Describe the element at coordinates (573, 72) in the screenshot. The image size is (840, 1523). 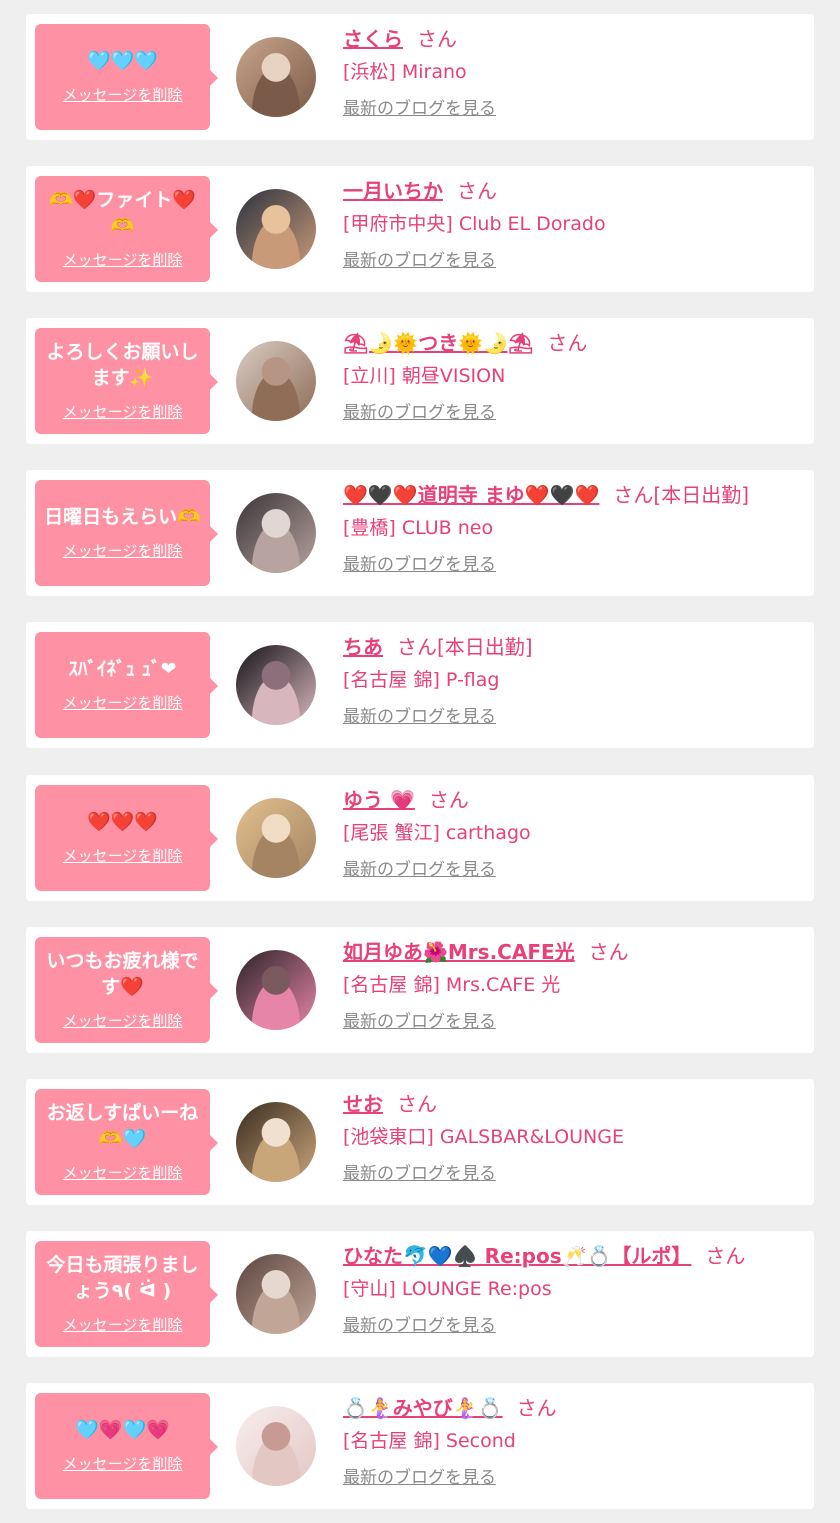
I see `cast-info: さくら さん [浜松] Mirano 最新のブログを見る` at that location.